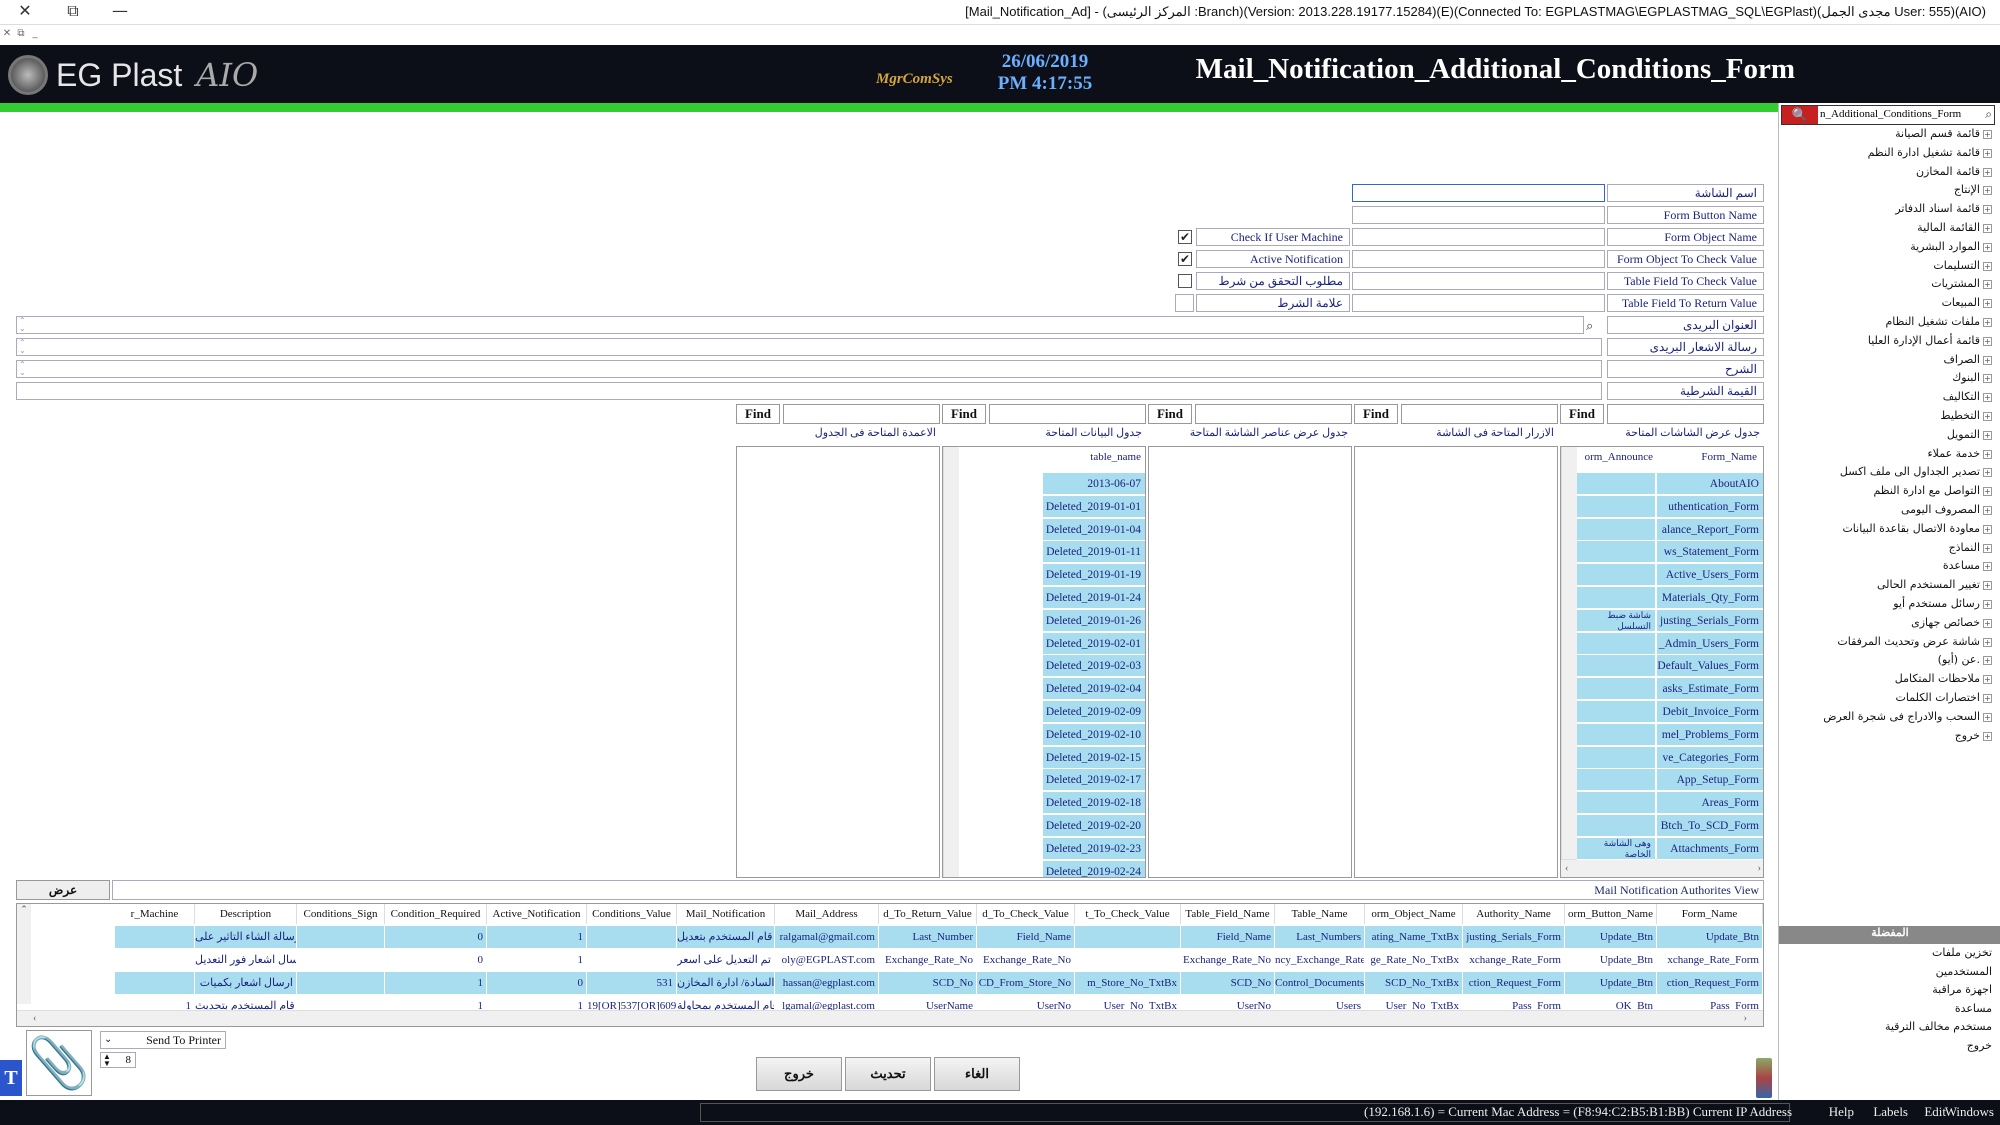 The width and height of the screenshot is (2000, 1125). Describe the element at coordinates (1988, 114) in the screenshot. I see `search-icon: ⌕` at that location.